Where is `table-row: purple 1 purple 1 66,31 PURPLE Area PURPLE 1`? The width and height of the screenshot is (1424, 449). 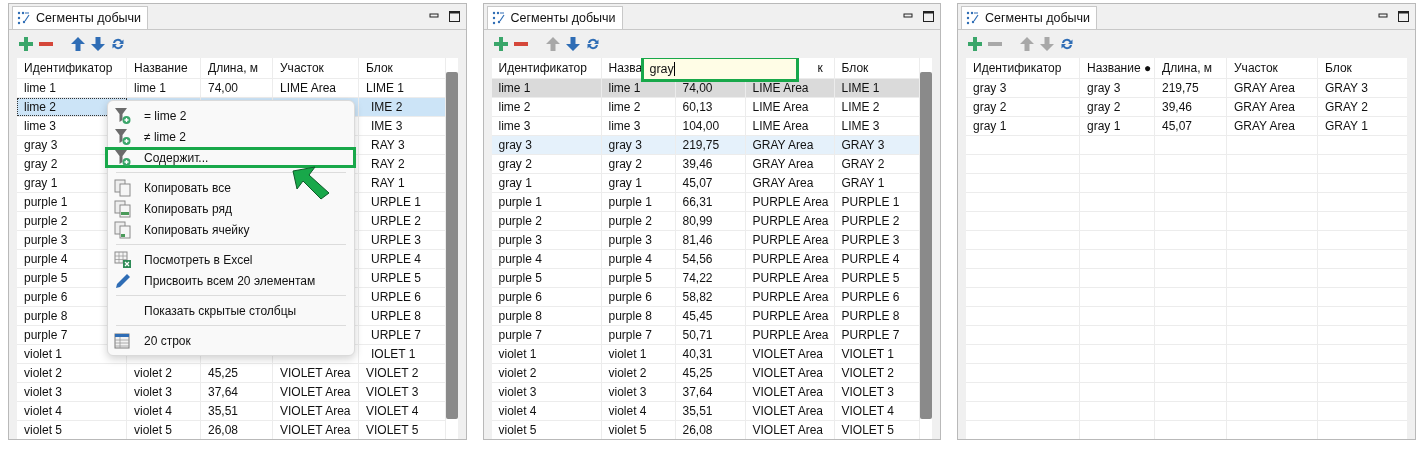
table-row: purple 1 purple 1 66,31 PURPLE Area PURPLE 1 is located at coordinates (705, 202).